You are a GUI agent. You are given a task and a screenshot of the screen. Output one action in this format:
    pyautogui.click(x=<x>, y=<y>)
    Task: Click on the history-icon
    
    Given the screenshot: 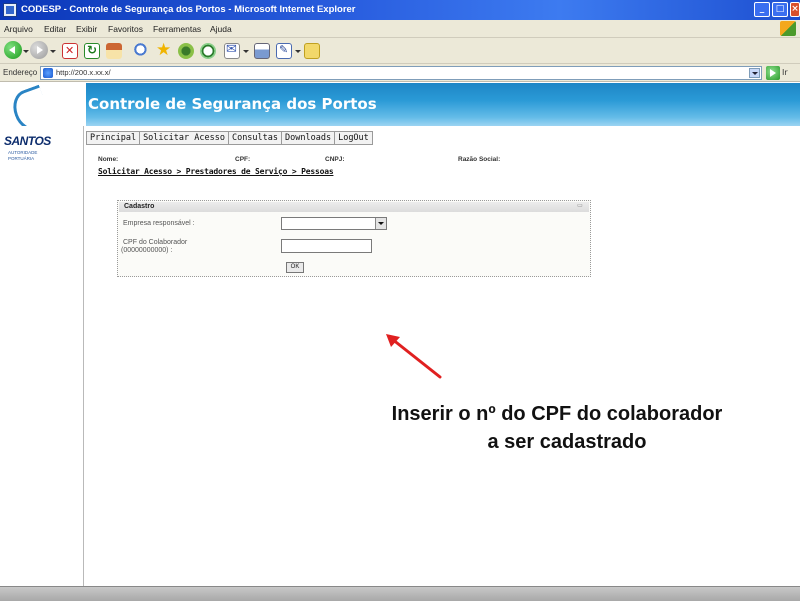 What is the action you would take?
    pyautogui.click(x=208, y=51)
    